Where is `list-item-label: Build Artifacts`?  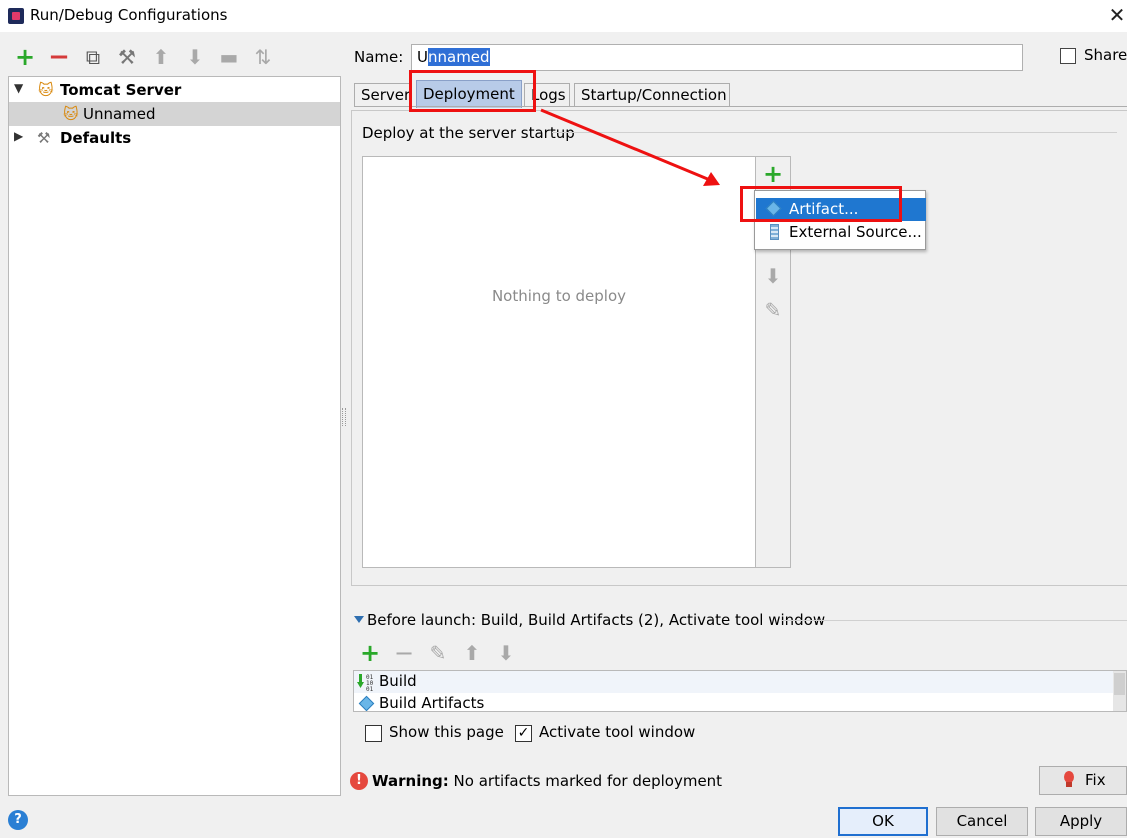 list-item-label: Build Artifacts is located at coordinates (432, 703).